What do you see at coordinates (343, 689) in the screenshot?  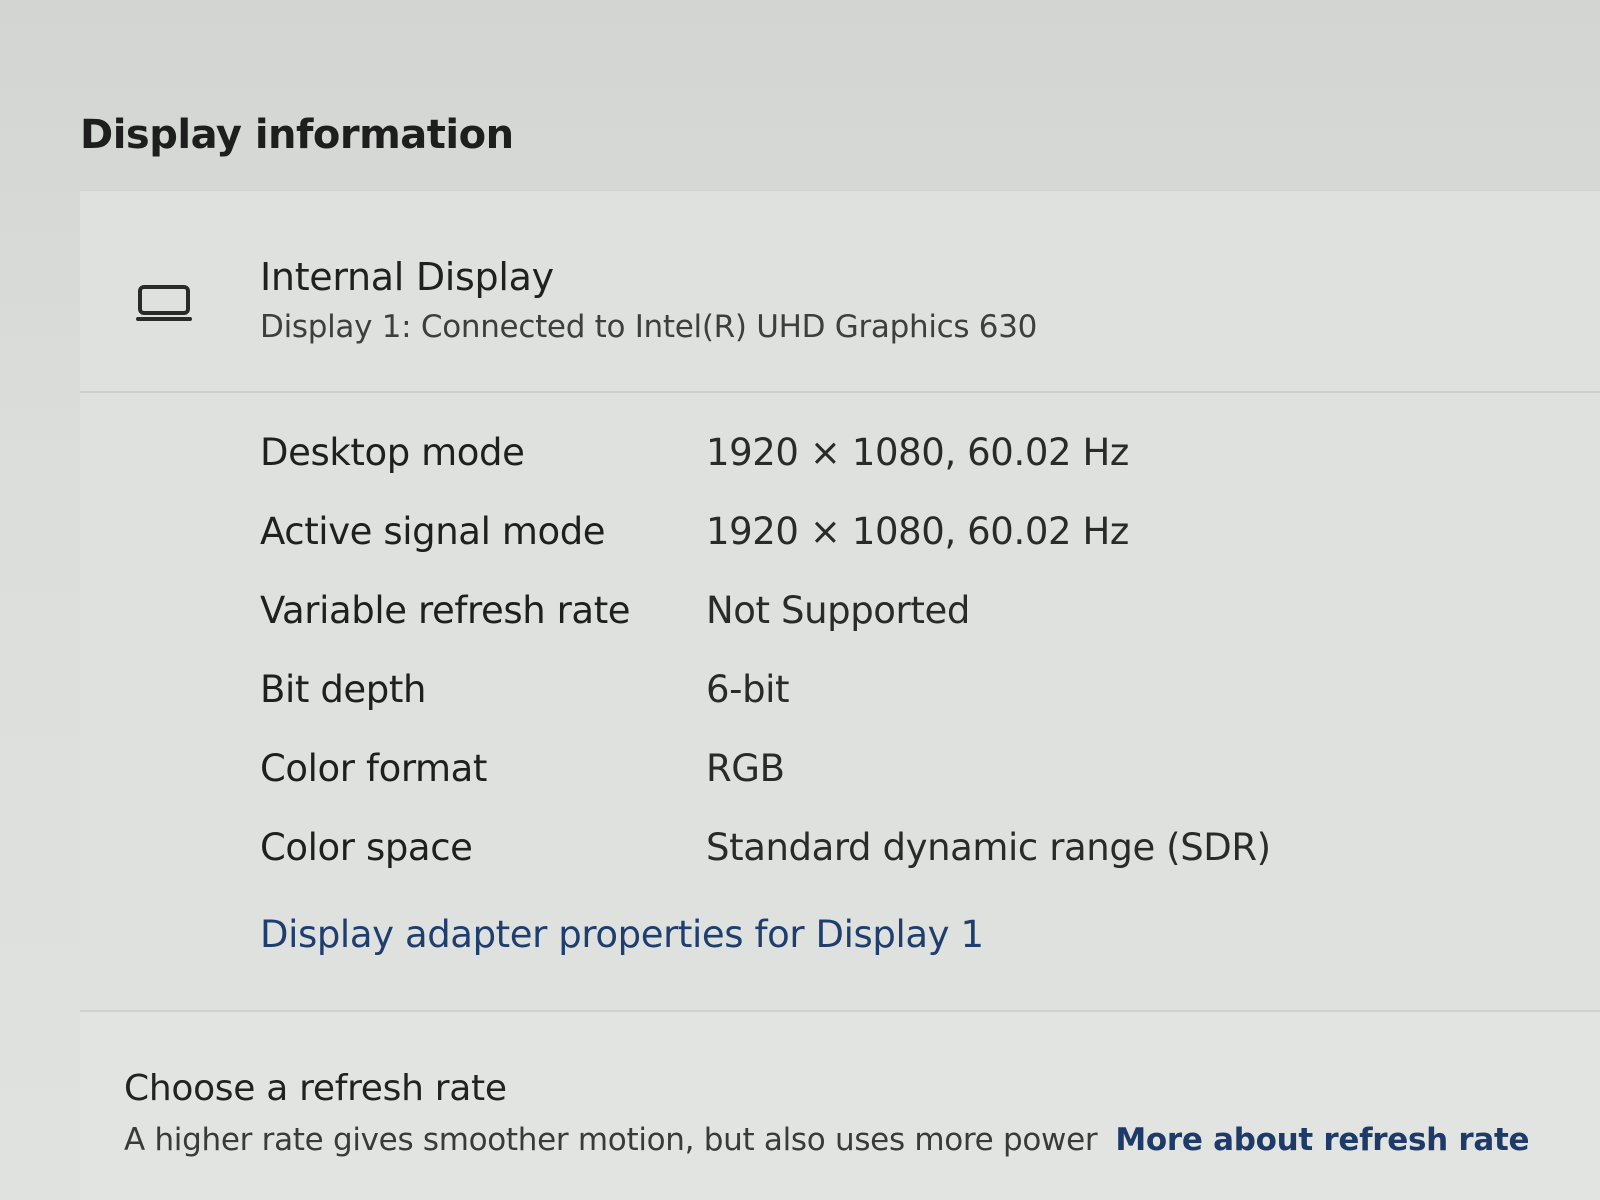 I see `info-label: Bit depth` at bounding box center [343, 689].